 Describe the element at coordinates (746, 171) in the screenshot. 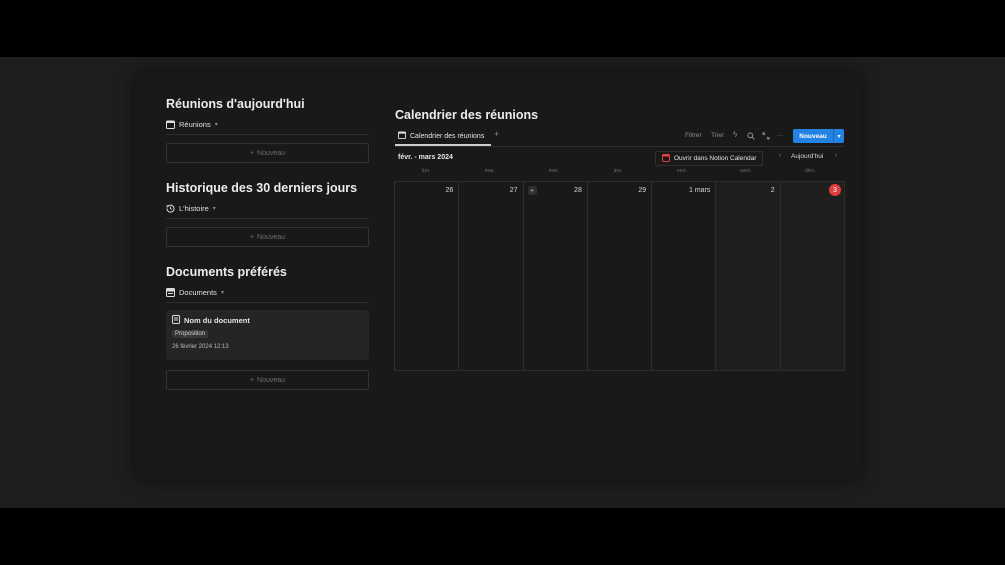

I see `weekday-label: sam.` at that location.